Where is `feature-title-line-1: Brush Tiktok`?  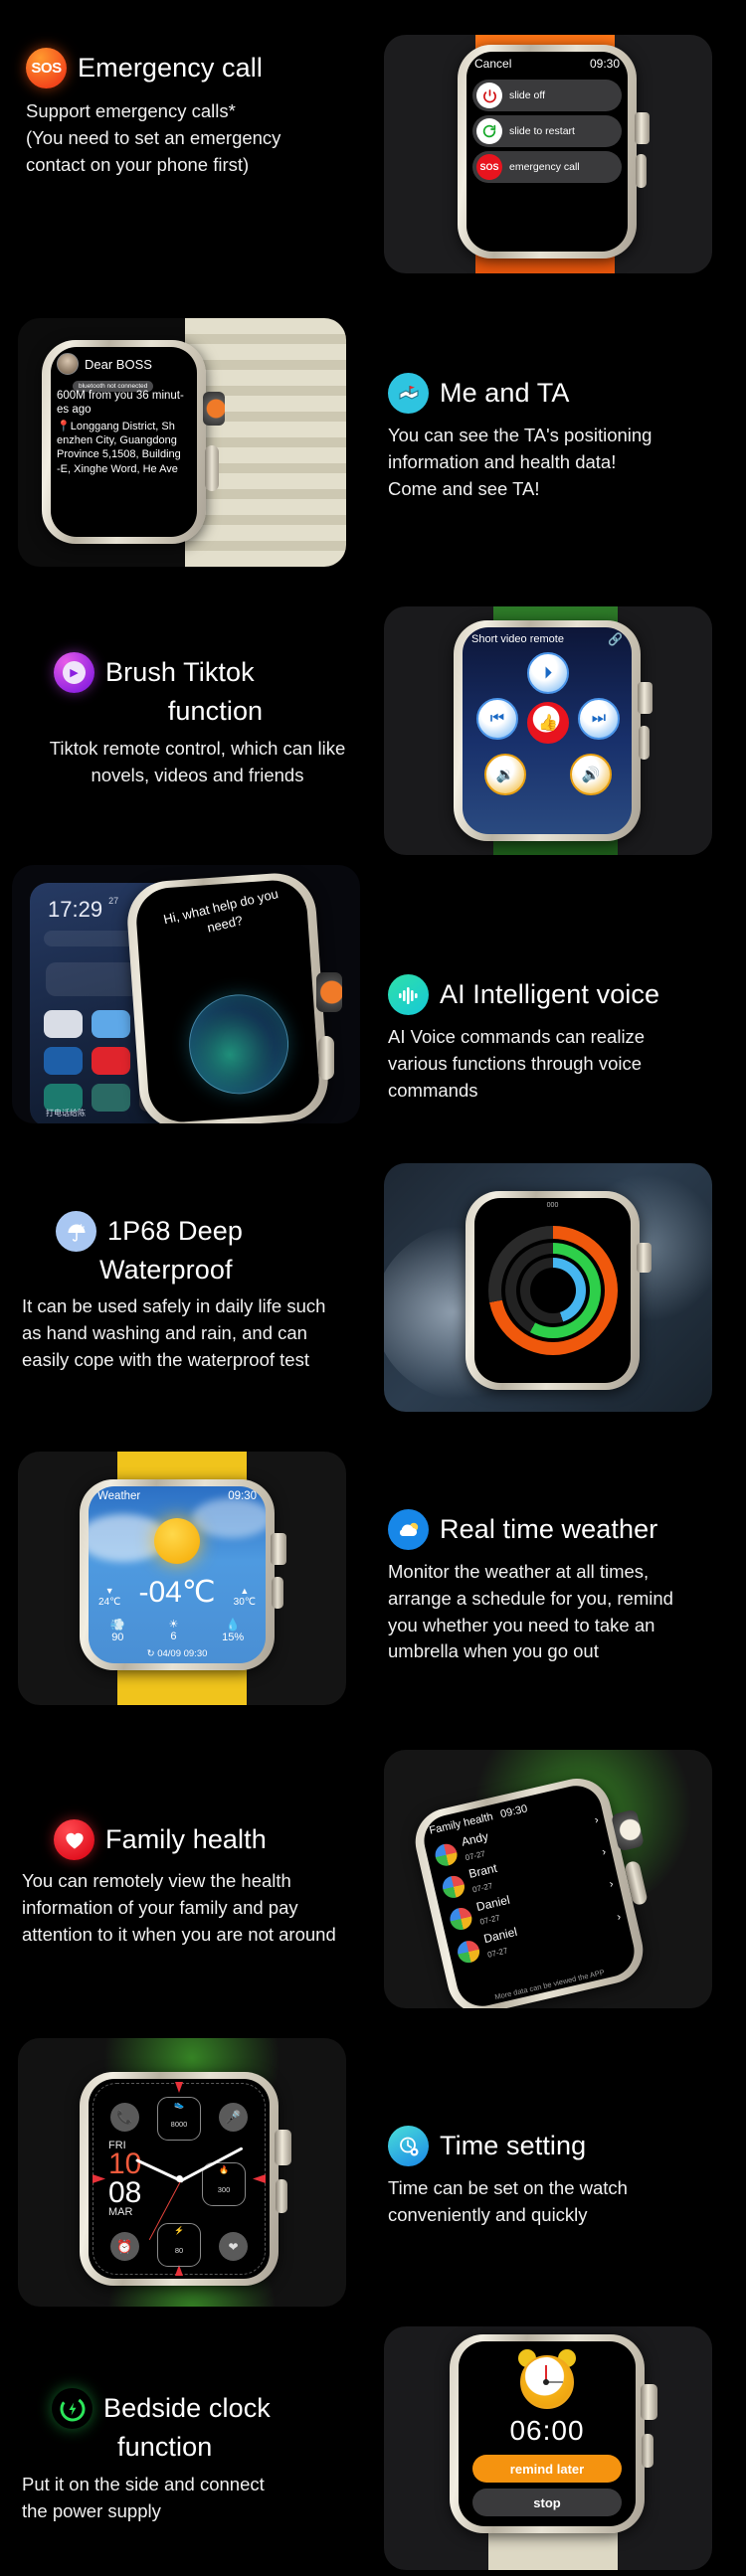
feature-title-line-1: Brush Tiktok is located at coordinates (180, 671).